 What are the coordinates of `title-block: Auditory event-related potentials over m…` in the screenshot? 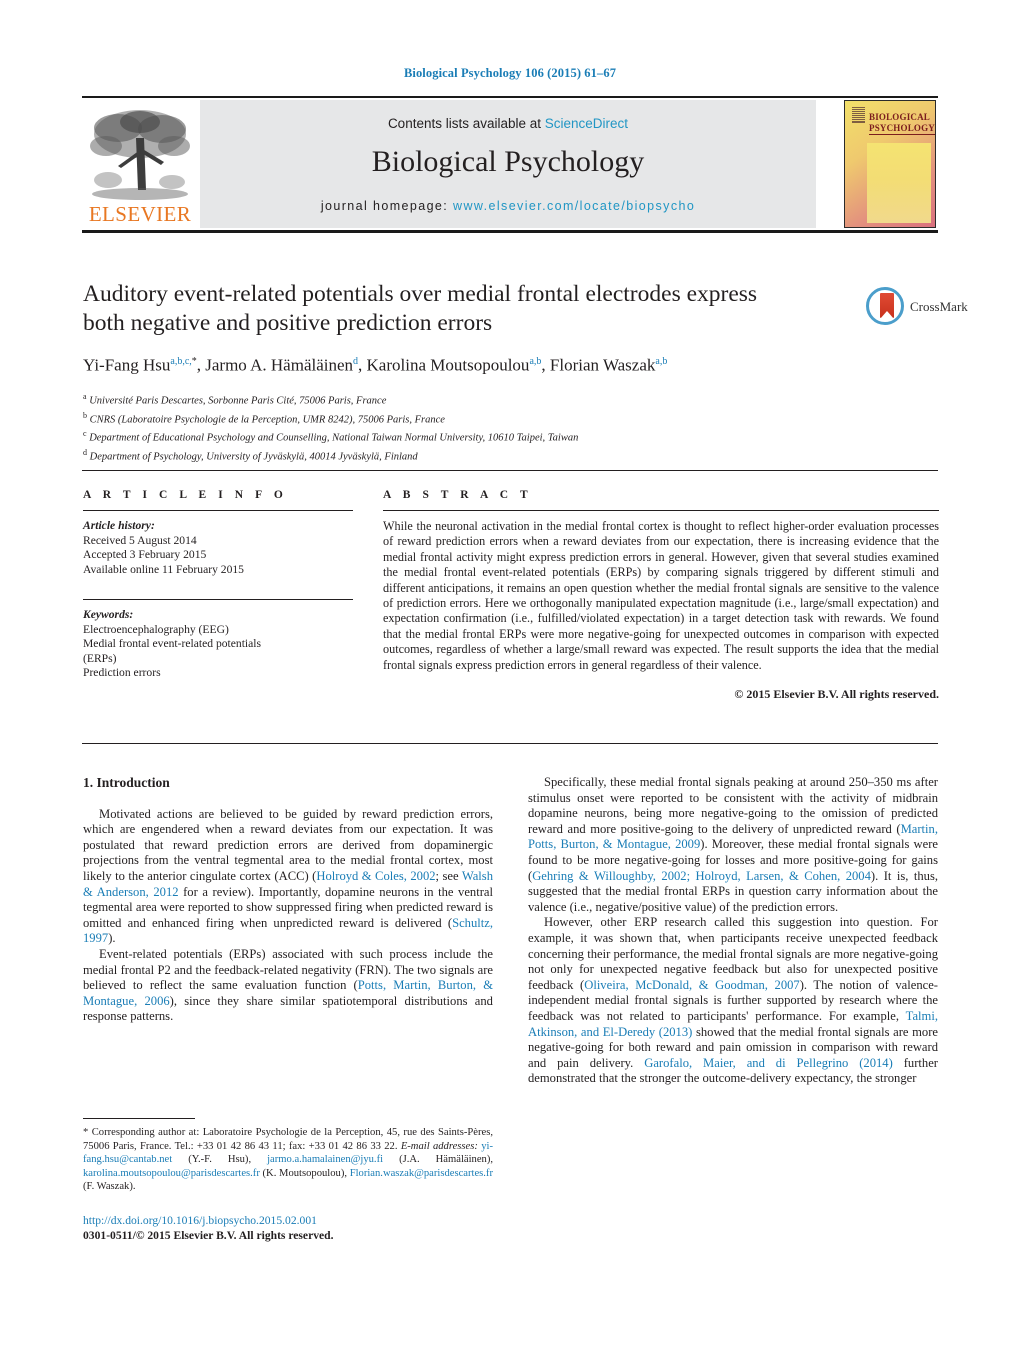 It's located at (468, 372).